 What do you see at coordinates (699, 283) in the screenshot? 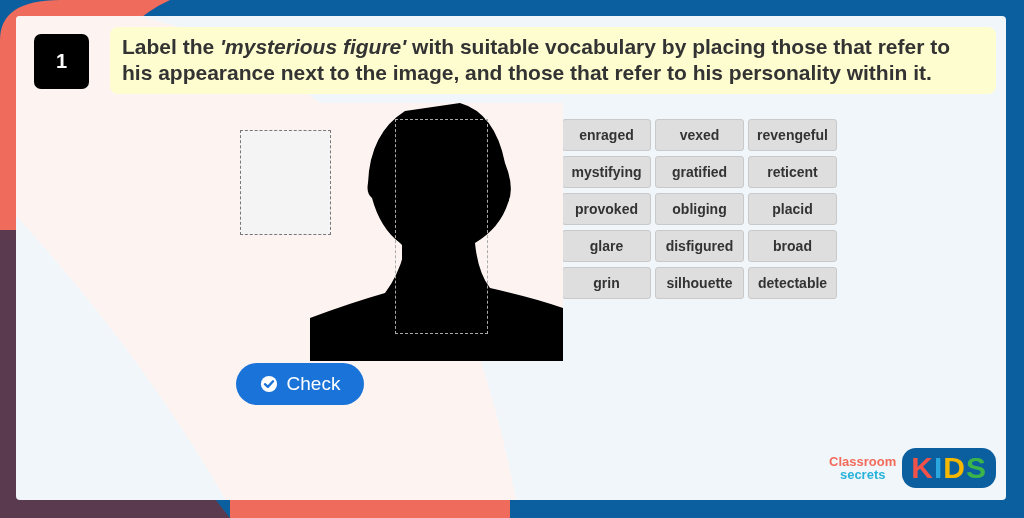
I see `word-tile: silhouette` at bounding box center [699, 283].